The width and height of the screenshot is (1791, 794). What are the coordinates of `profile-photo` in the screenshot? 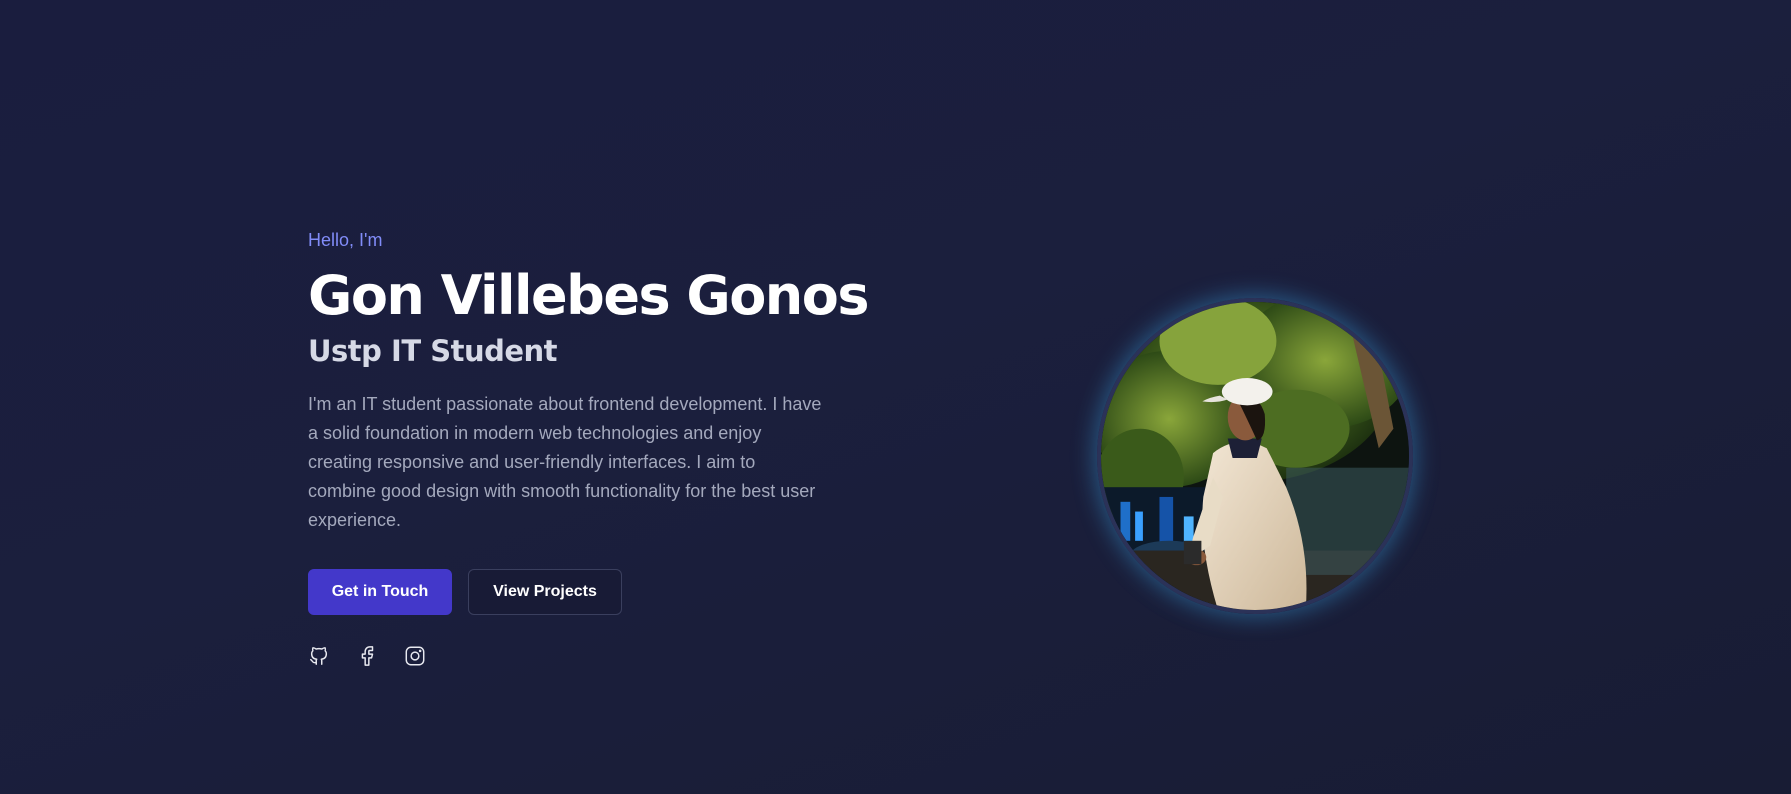 It's located at (1255, 456).